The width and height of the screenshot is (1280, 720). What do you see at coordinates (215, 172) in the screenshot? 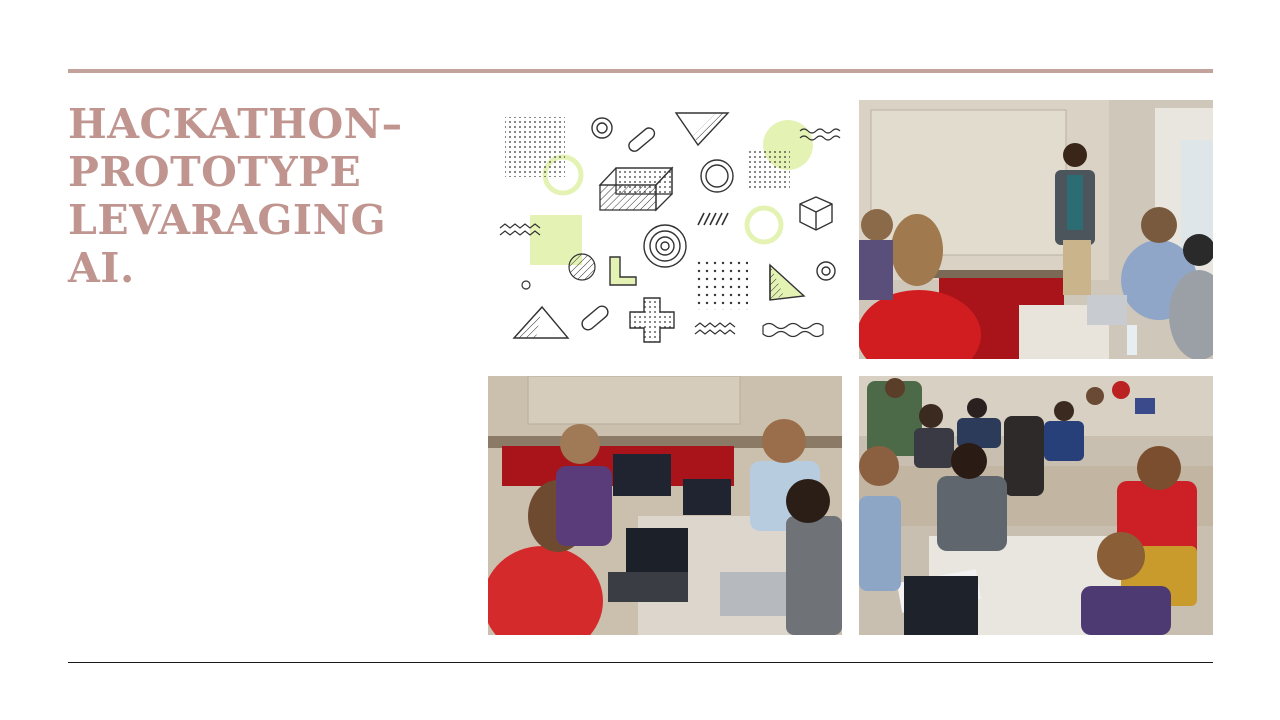
I see `title-line-2: PROTOTYPE` at bounding box center [215, 172].